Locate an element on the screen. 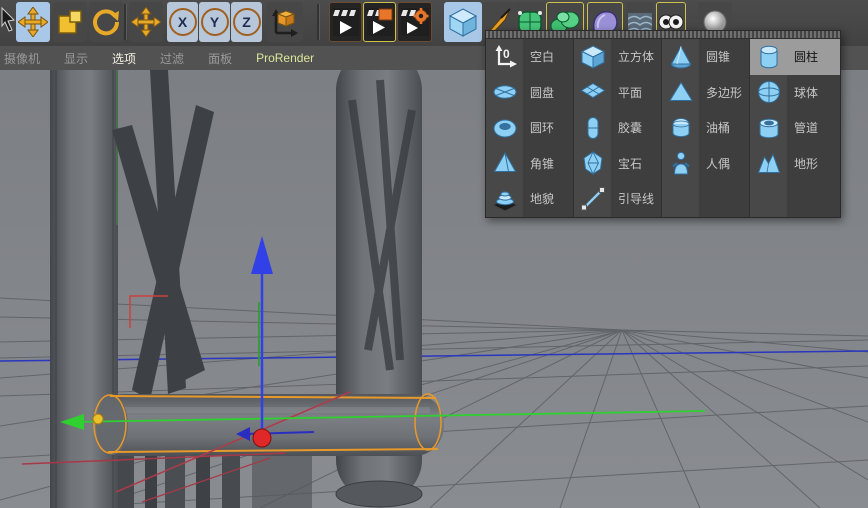 The height and width of the screenshot is (508, 868). primitive-label: 空白 is located at coordinates (542, 57).